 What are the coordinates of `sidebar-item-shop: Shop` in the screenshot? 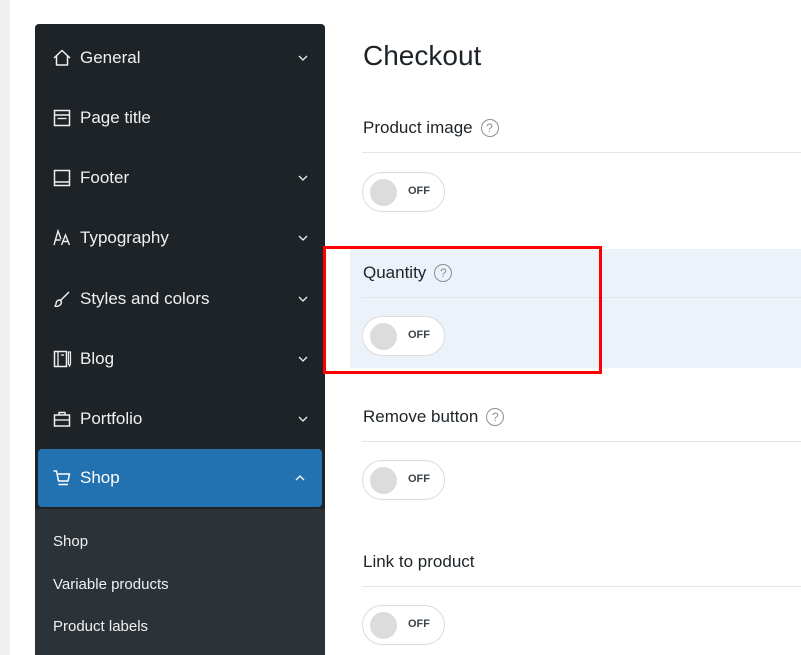 It's located at (180, 478).